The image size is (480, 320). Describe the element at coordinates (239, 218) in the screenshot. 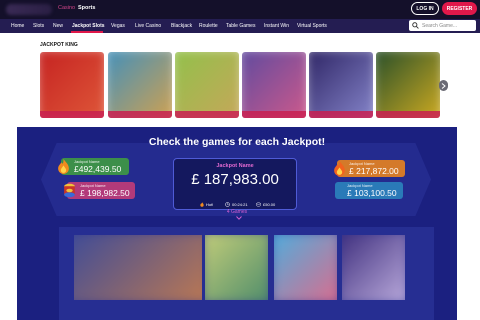

I see `chevron-down-icon` at that location.